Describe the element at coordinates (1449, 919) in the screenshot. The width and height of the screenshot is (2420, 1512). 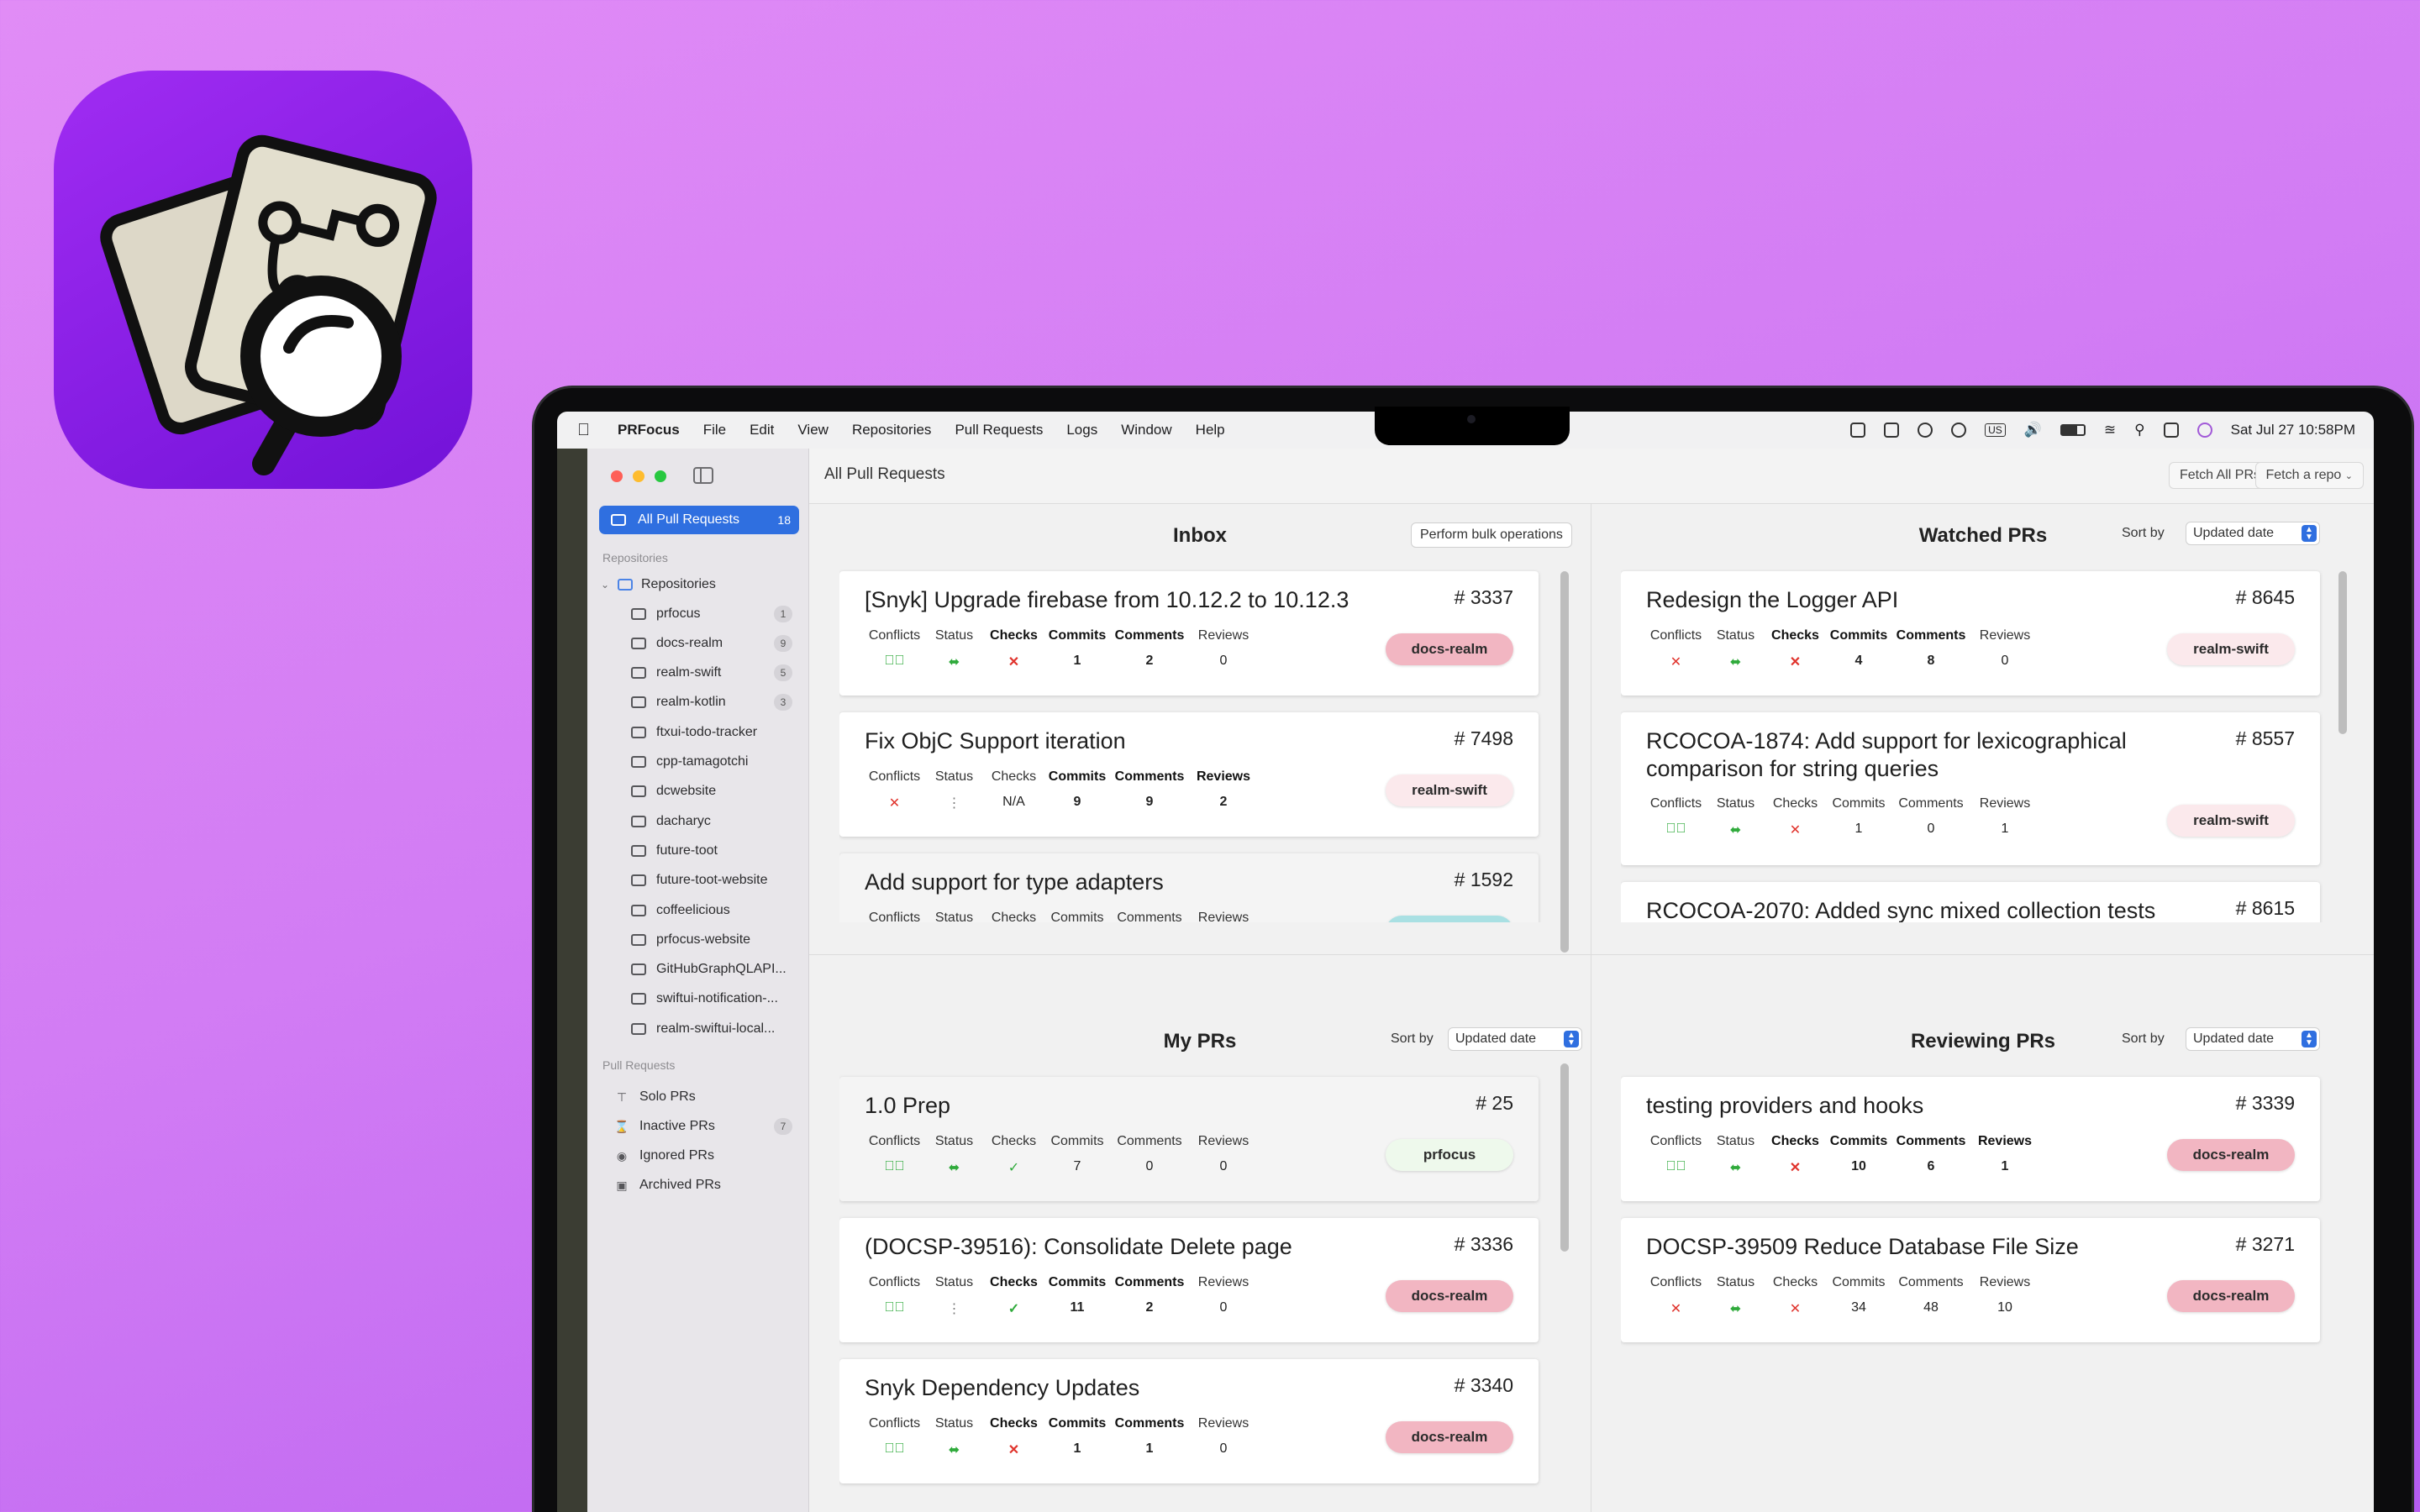
I see `repo-tag: realm-kotlin` at that location.